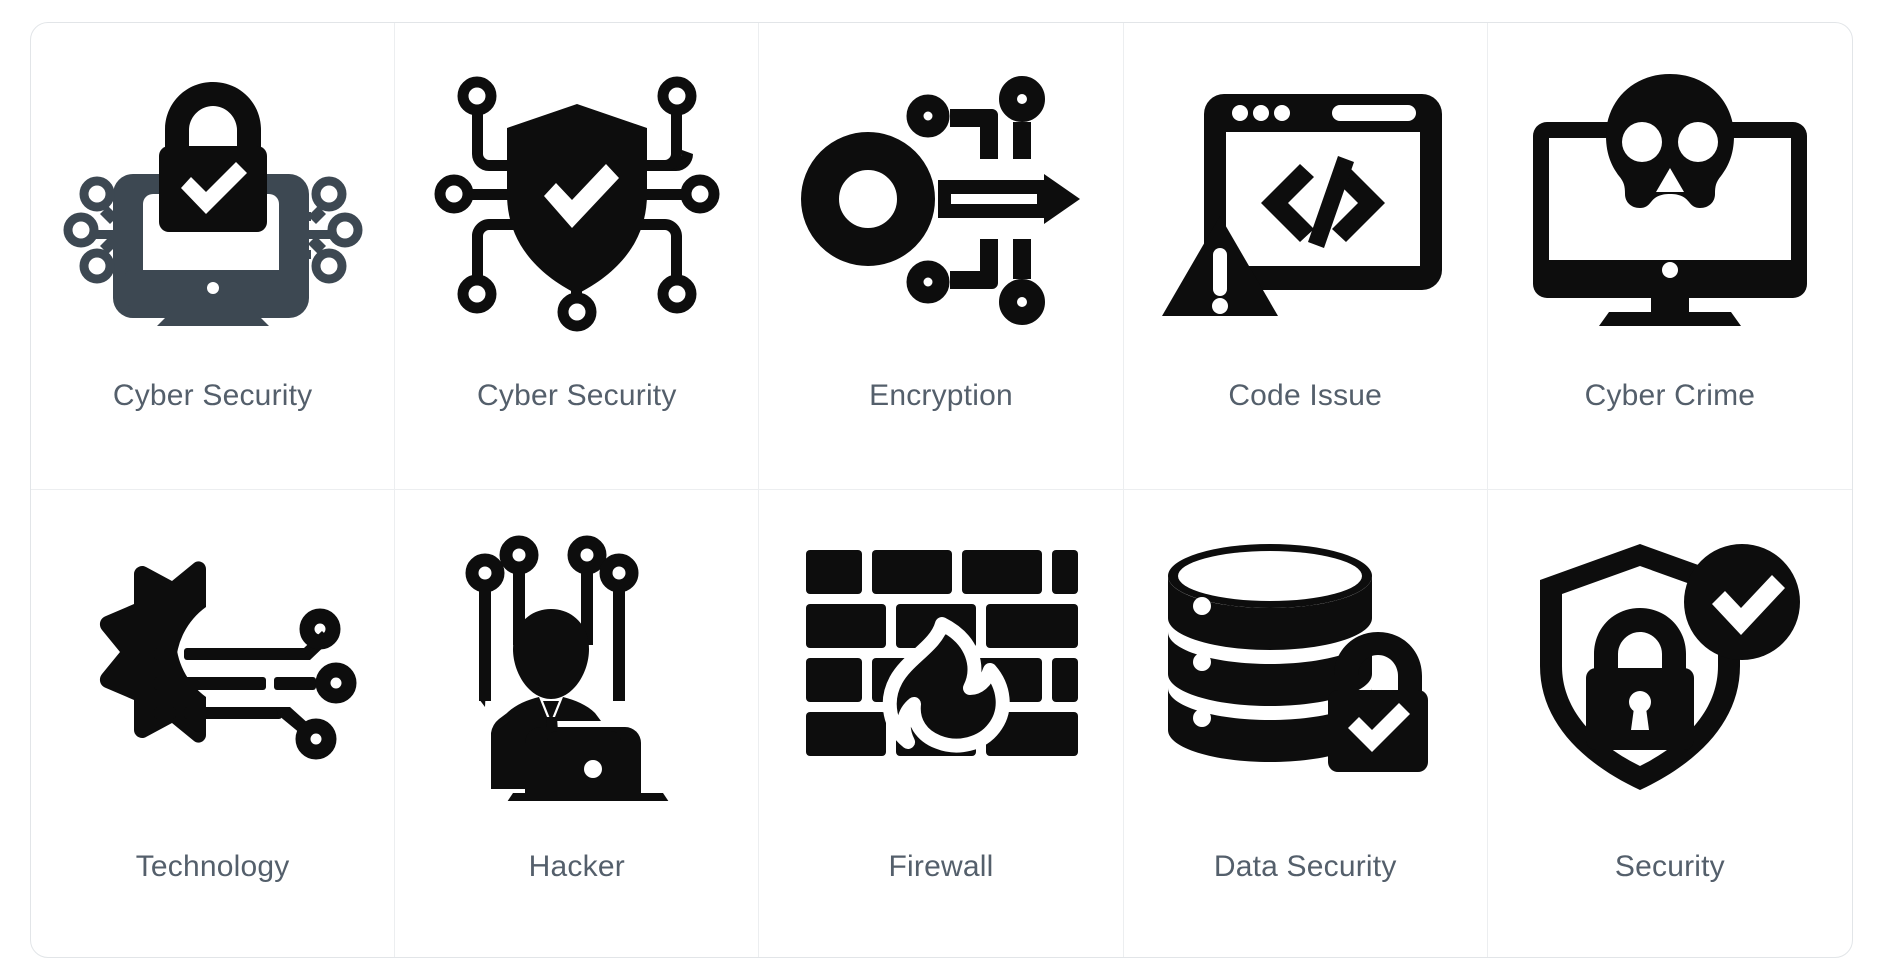  I want to click on icon-label: Technology, so click(212, 866).